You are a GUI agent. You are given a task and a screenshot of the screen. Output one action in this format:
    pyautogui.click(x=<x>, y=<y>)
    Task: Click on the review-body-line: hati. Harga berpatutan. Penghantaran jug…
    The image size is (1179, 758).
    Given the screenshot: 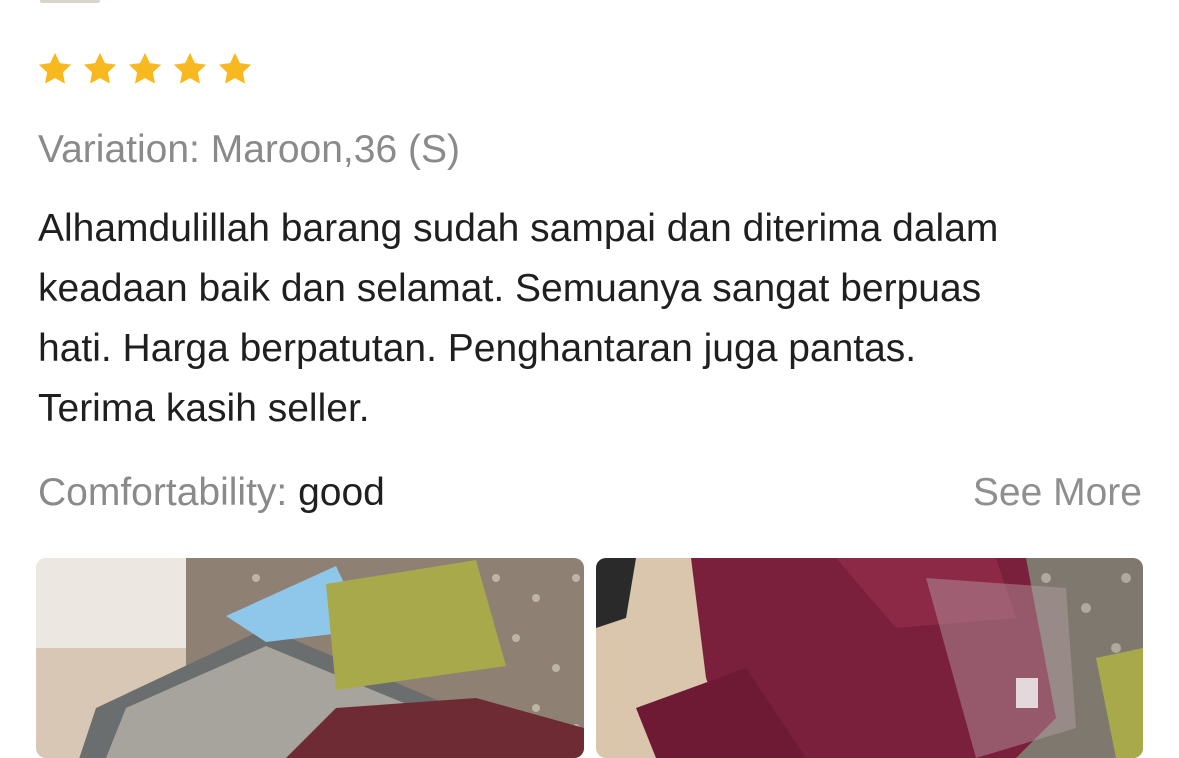 What is the action you would take?
    pyautogui.click(x=477, y=348)
    